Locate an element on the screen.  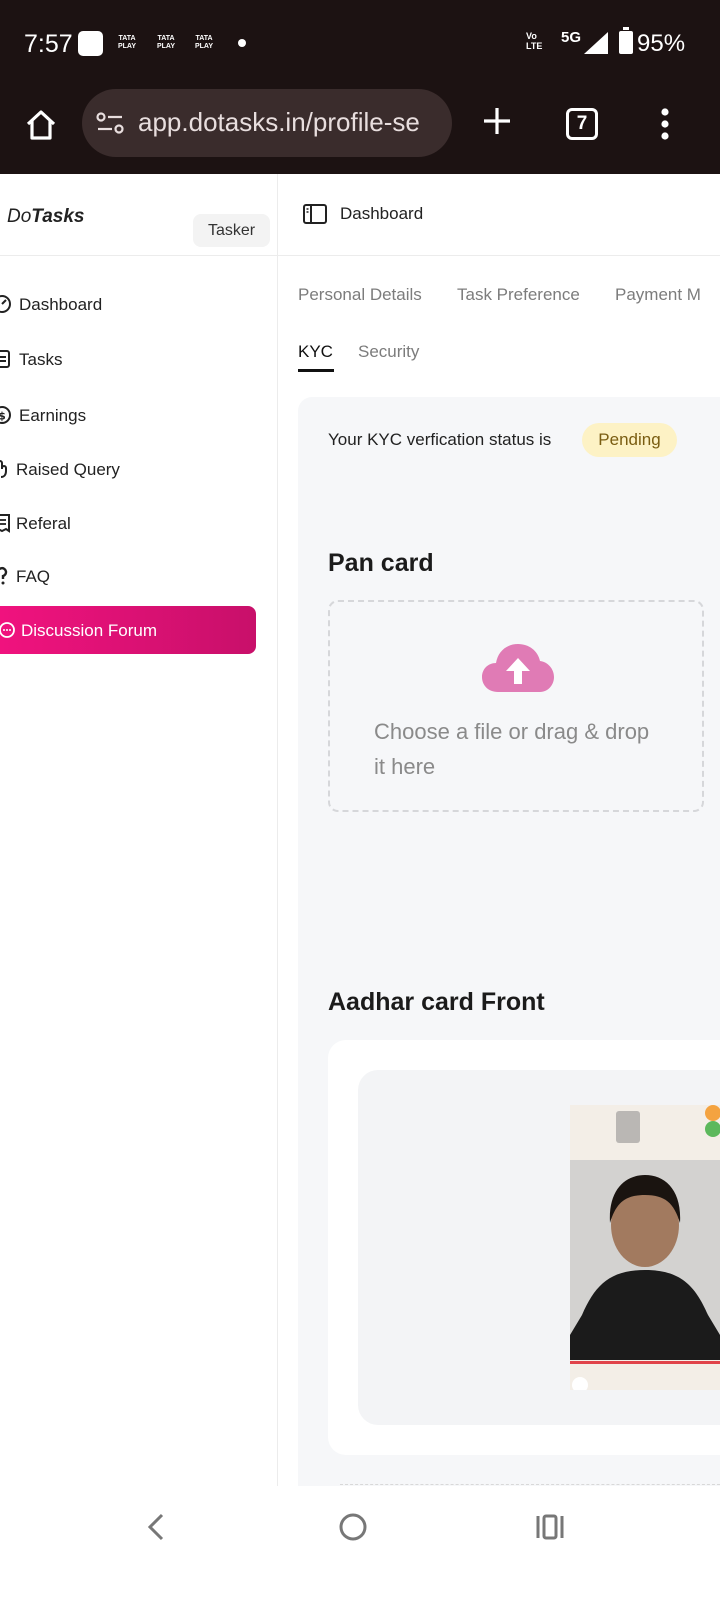
brand-prefix: Do is located at coordinates (19, 216).